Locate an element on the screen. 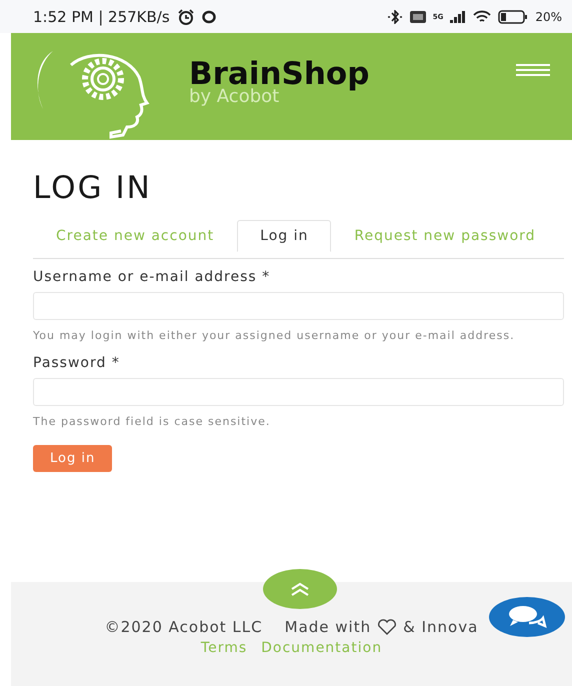 Image resolution: width=572 pixels, height=686 pixels. ring-icon is located at coordinates (209, 17).